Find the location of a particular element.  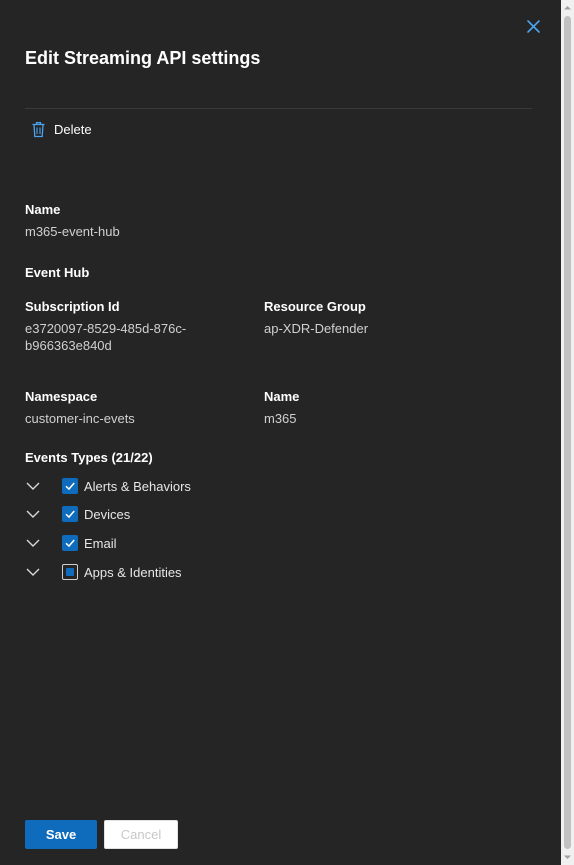

subscription-id-value-line1: e3720097-8529-485d-876c- is located at coordinates (106, 328).